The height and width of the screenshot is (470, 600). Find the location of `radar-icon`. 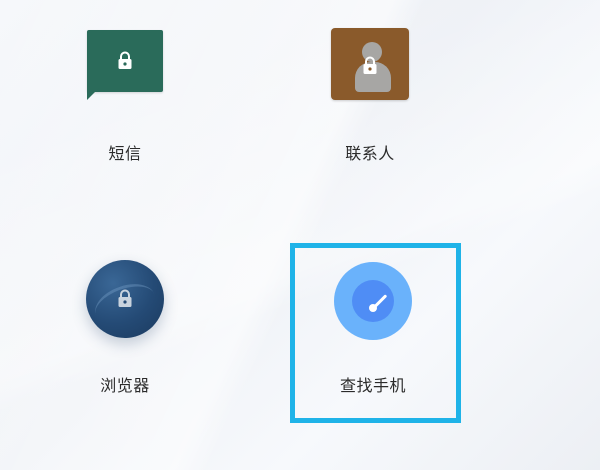

radar-icon is located at coordinates (373, 301).